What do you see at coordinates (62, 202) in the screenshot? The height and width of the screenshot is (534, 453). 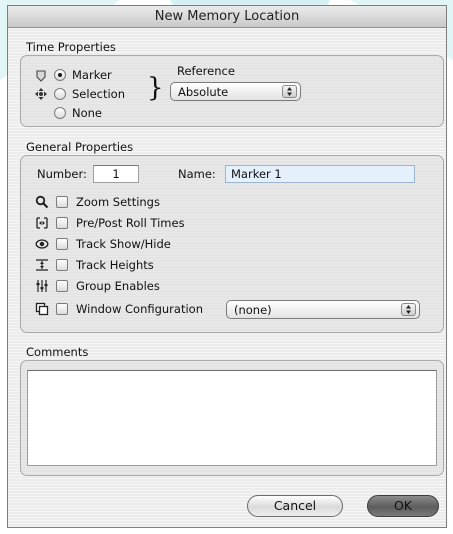 I see `zoom-settings-checkbox` at bounding box center [62, 202].